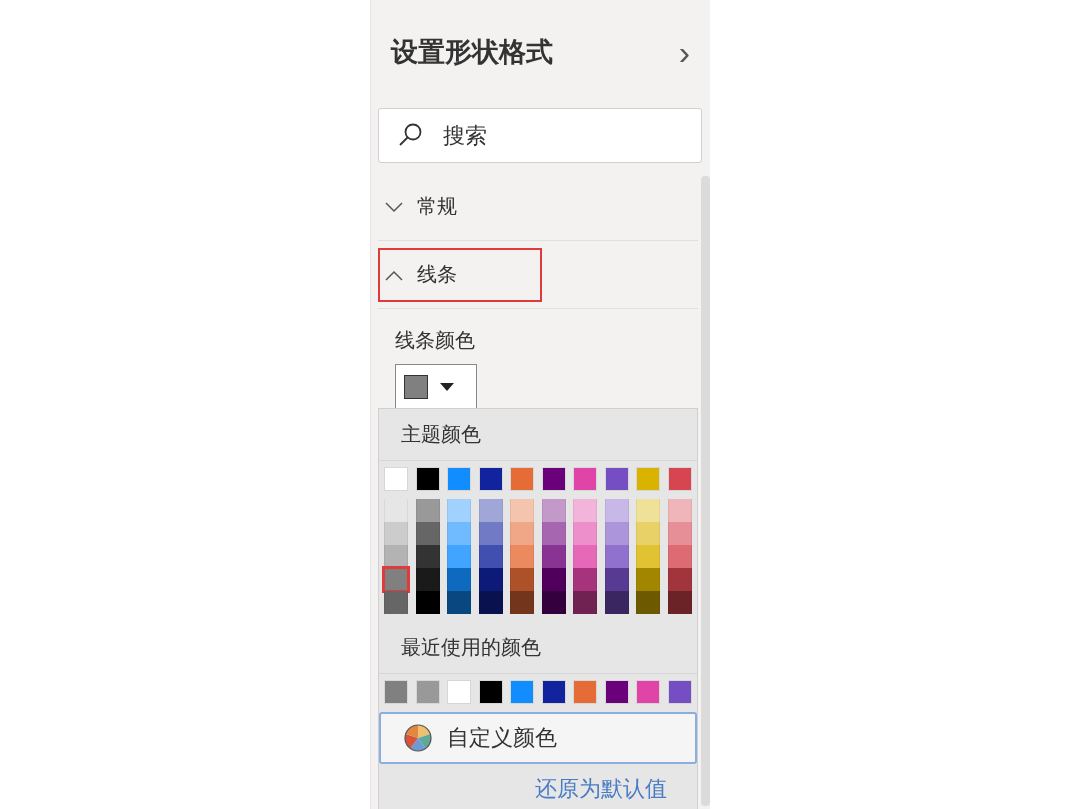  What do you see at coordinates (538, 738) in the screenshot?
I see `custom-color-button: 自定义颜色` at bounding box center [538, 738].